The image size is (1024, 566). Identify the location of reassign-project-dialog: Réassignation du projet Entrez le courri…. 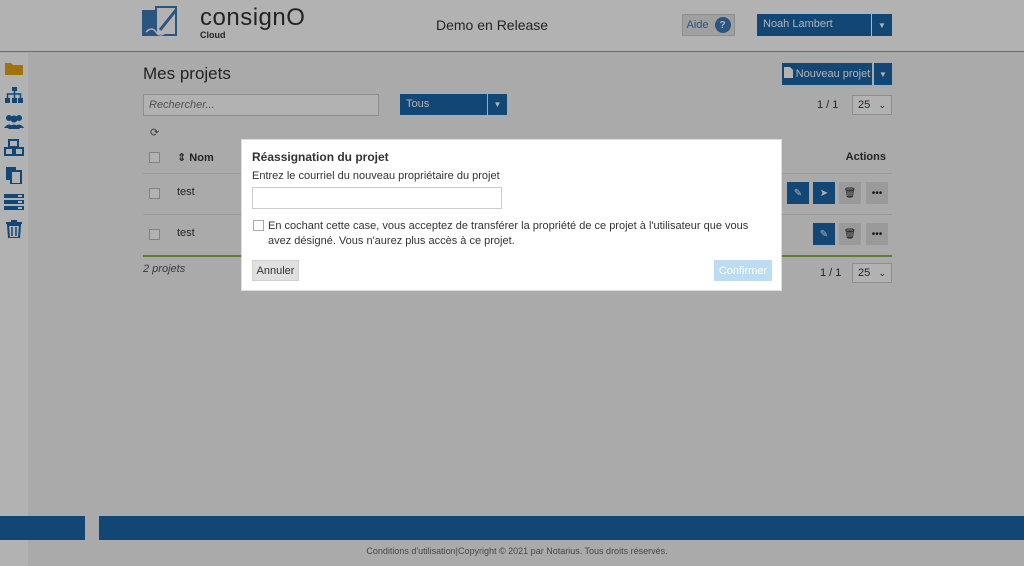
(511, 215).